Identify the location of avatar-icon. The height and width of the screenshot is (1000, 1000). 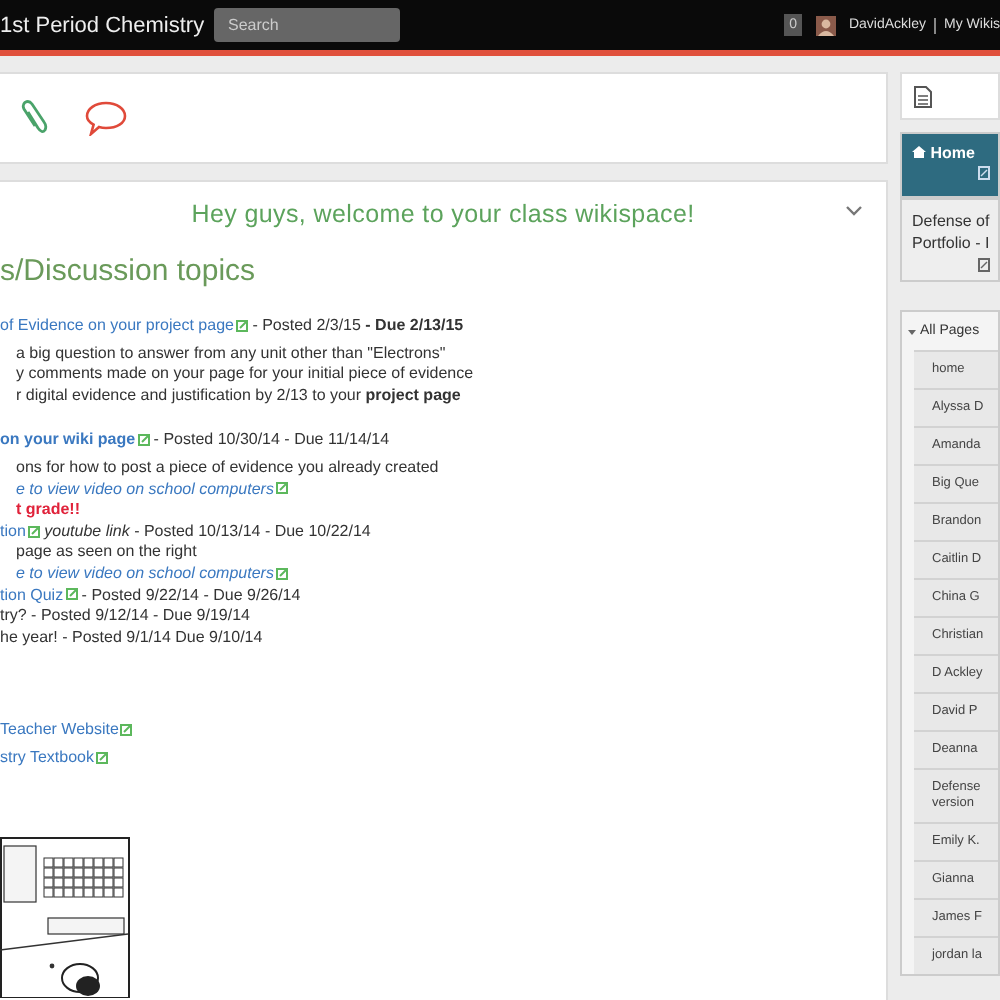
(826, 25).